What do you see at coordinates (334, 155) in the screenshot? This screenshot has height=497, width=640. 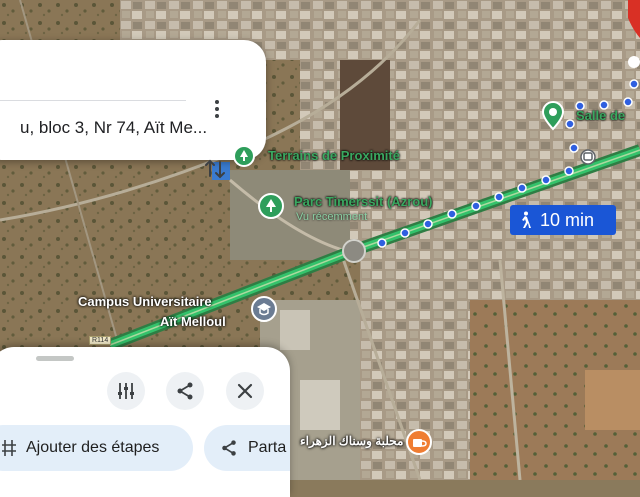 I see `place-label-terrains: Terrains de Proximité` at bounding box center [334, 155].